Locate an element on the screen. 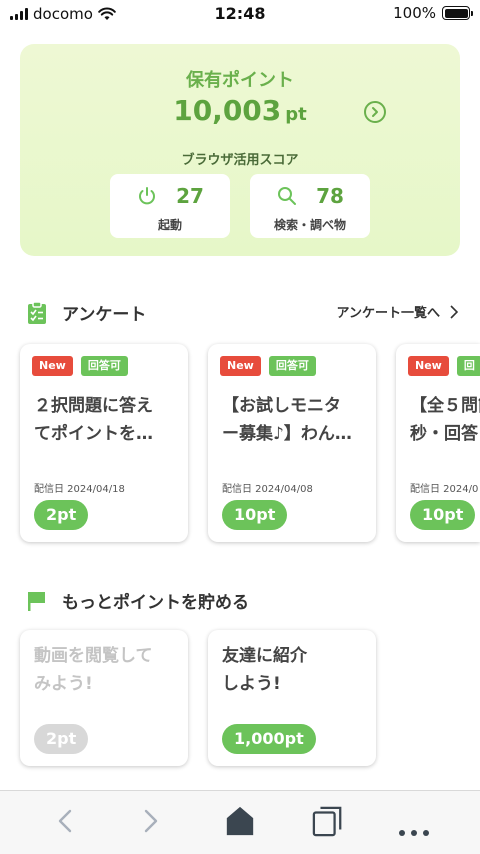 The image size is (480, 854). points-value: 10,003 is located at coordinates (227, 110).